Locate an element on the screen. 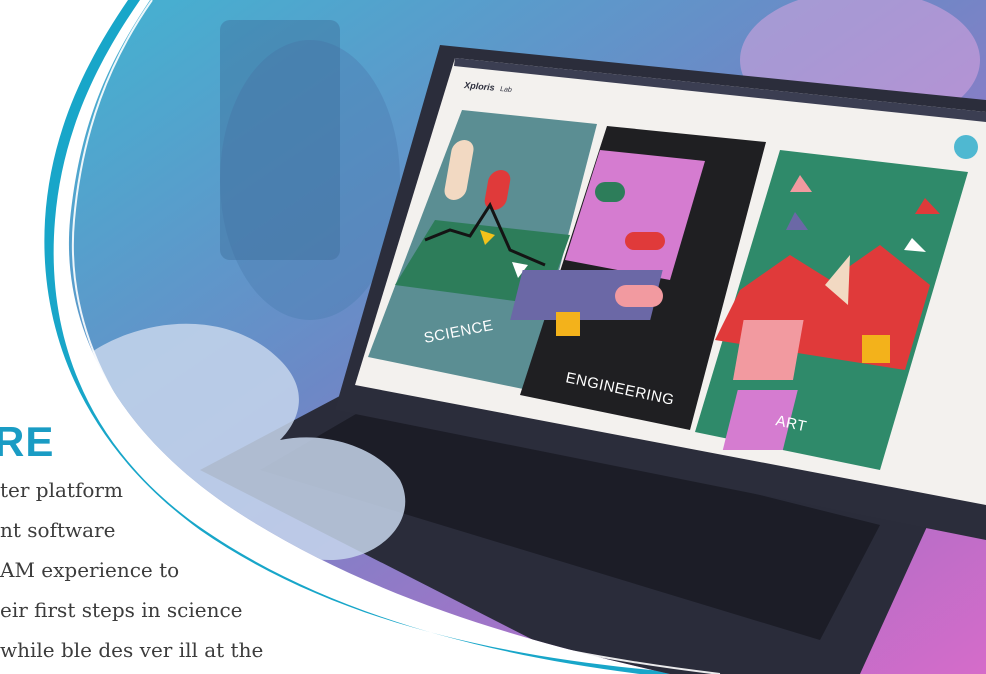 This screenshot has height=674, width=986. body-line-2: nt software is located at coordinates (58, 530).